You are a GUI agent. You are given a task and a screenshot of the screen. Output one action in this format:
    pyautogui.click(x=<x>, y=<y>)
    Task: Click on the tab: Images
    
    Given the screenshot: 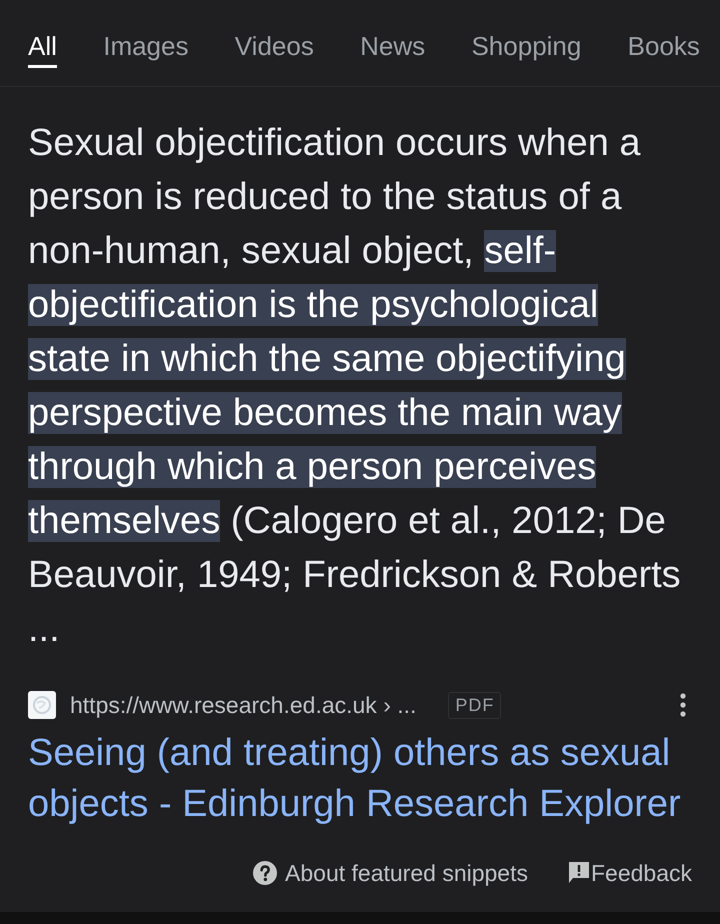 What is the action you would take?
    pyautogui.click(x=145, y=34)
    